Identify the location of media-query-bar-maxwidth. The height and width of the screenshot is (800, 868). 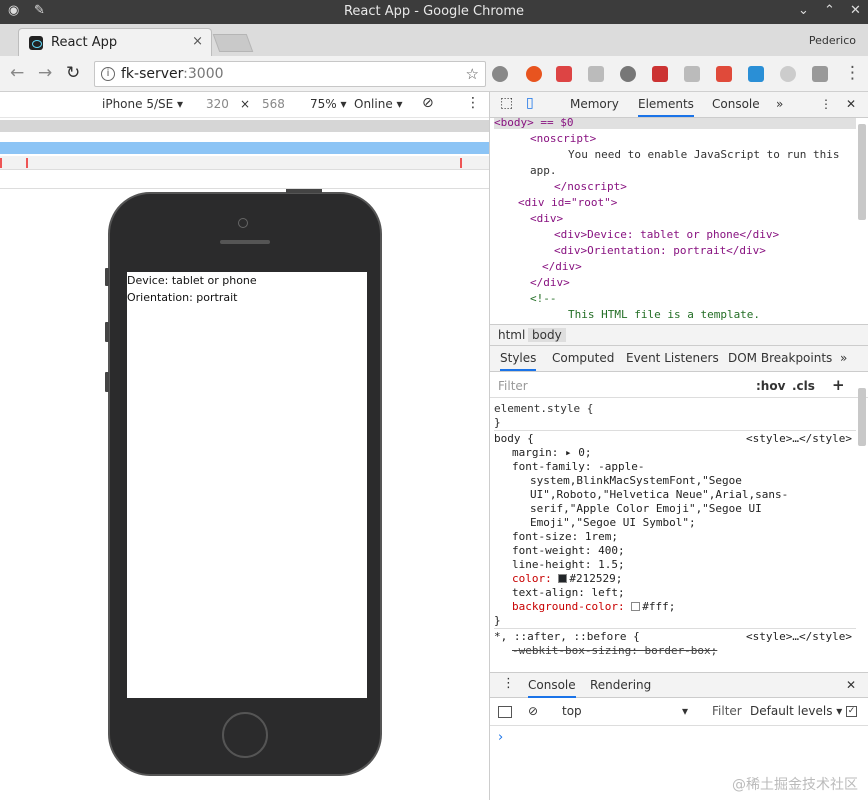
(244, 148).